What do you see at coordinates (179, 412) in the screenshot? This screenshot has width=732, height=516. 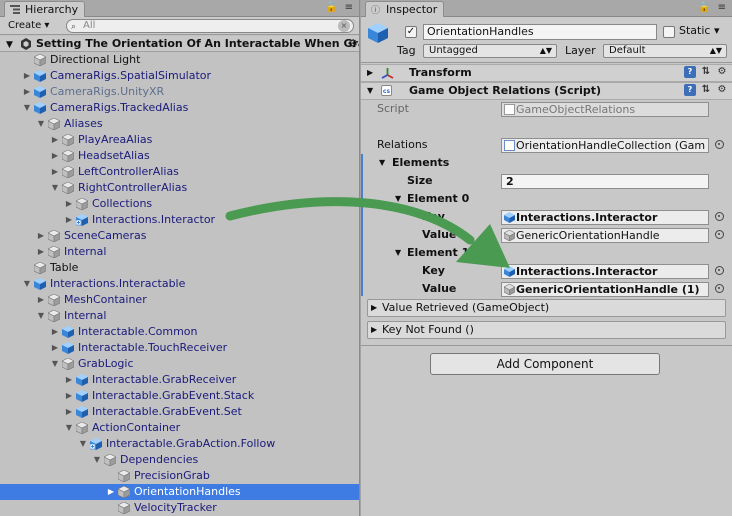 I see `hierarchy-row: ▶ Interactable.GrabEvent.Set` at bounding box center [179, 412].